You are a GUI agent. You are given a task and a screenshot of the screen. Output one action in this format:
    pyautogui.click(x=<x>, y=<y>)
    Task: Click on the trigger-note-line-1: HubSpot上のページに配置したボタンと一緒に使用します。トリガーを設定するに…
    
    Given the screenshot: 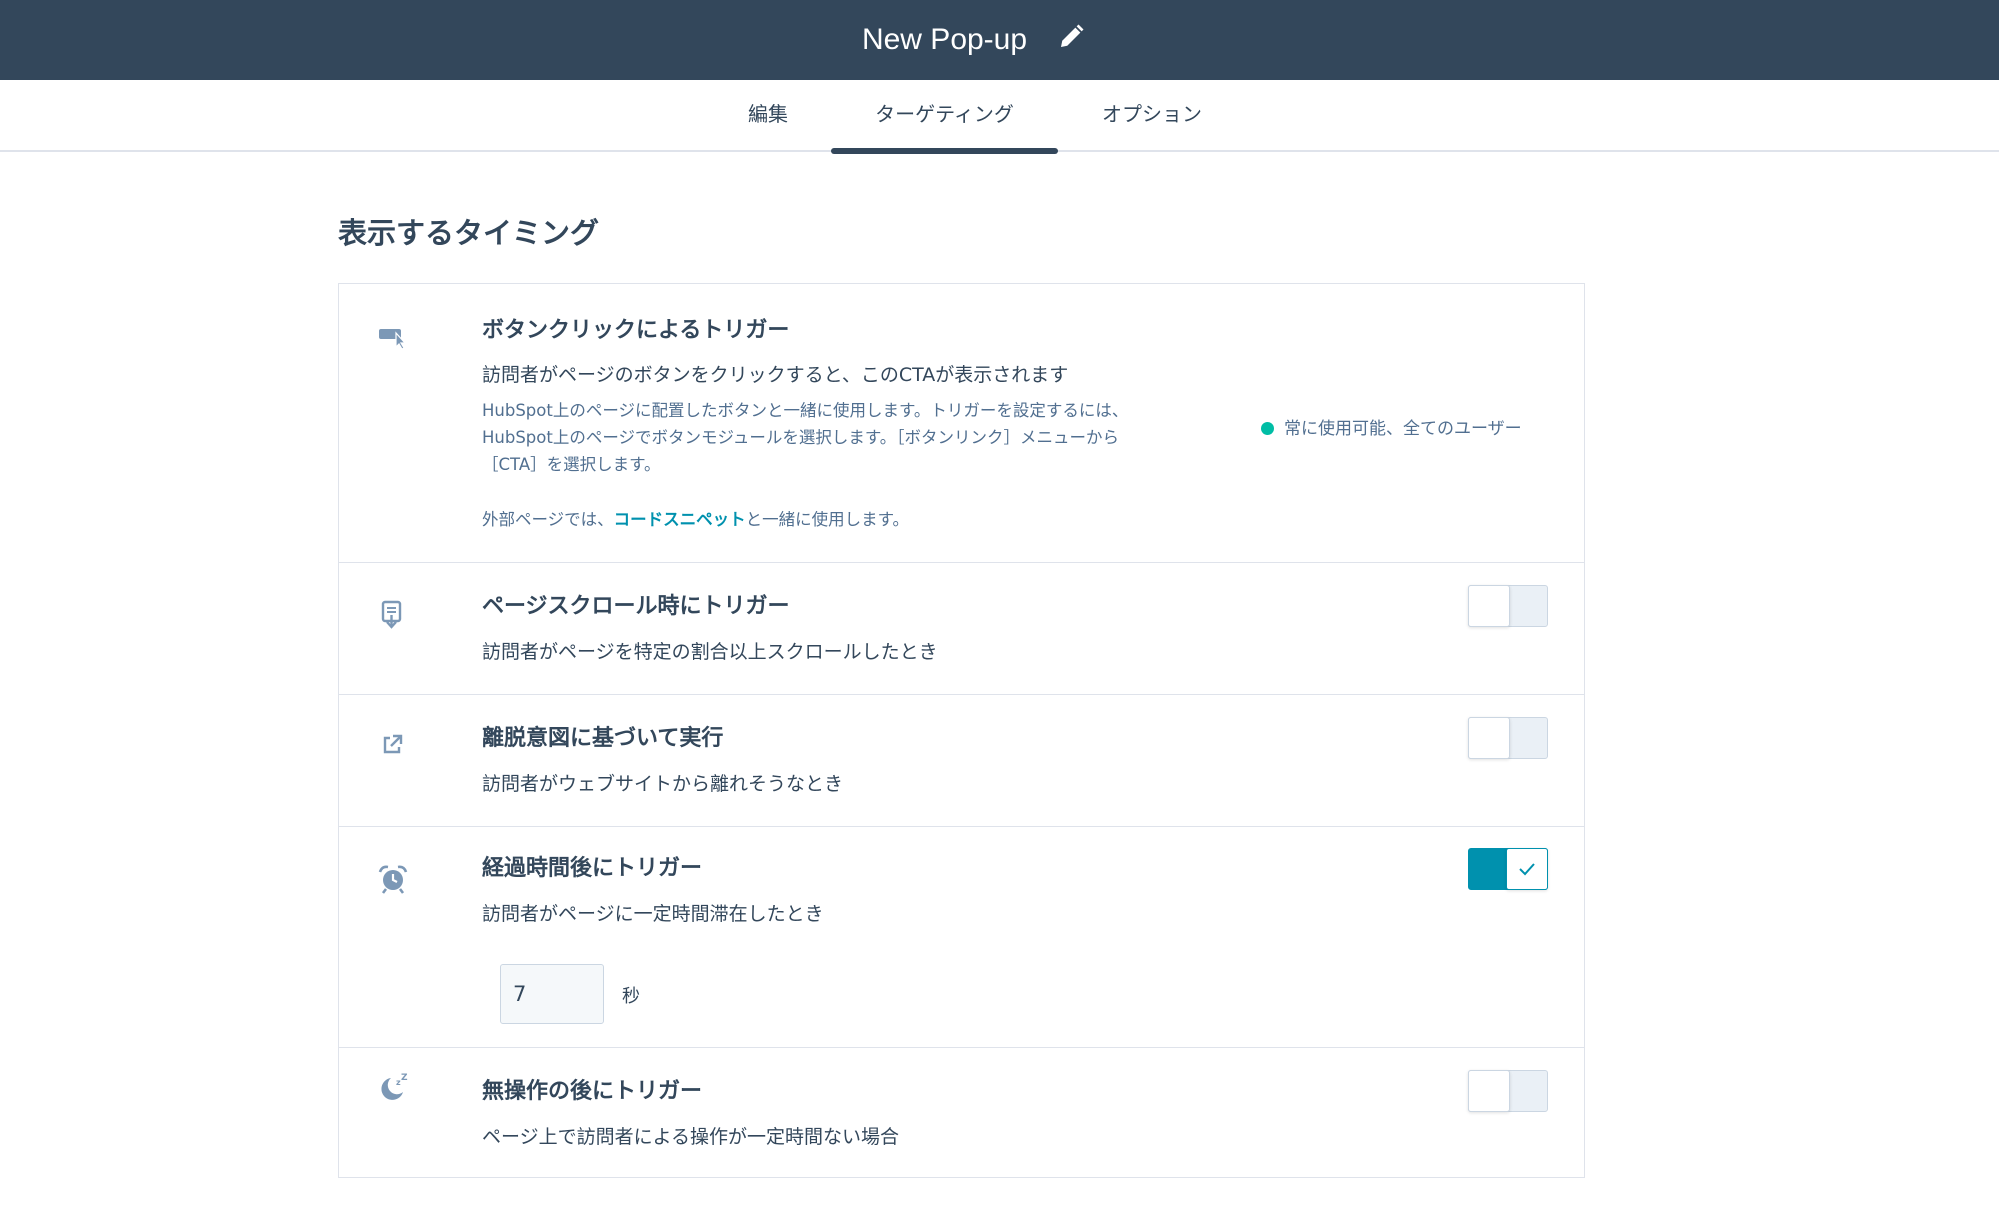 What is the action you would take?
    pyautogui.click(x=805, y=410)
    